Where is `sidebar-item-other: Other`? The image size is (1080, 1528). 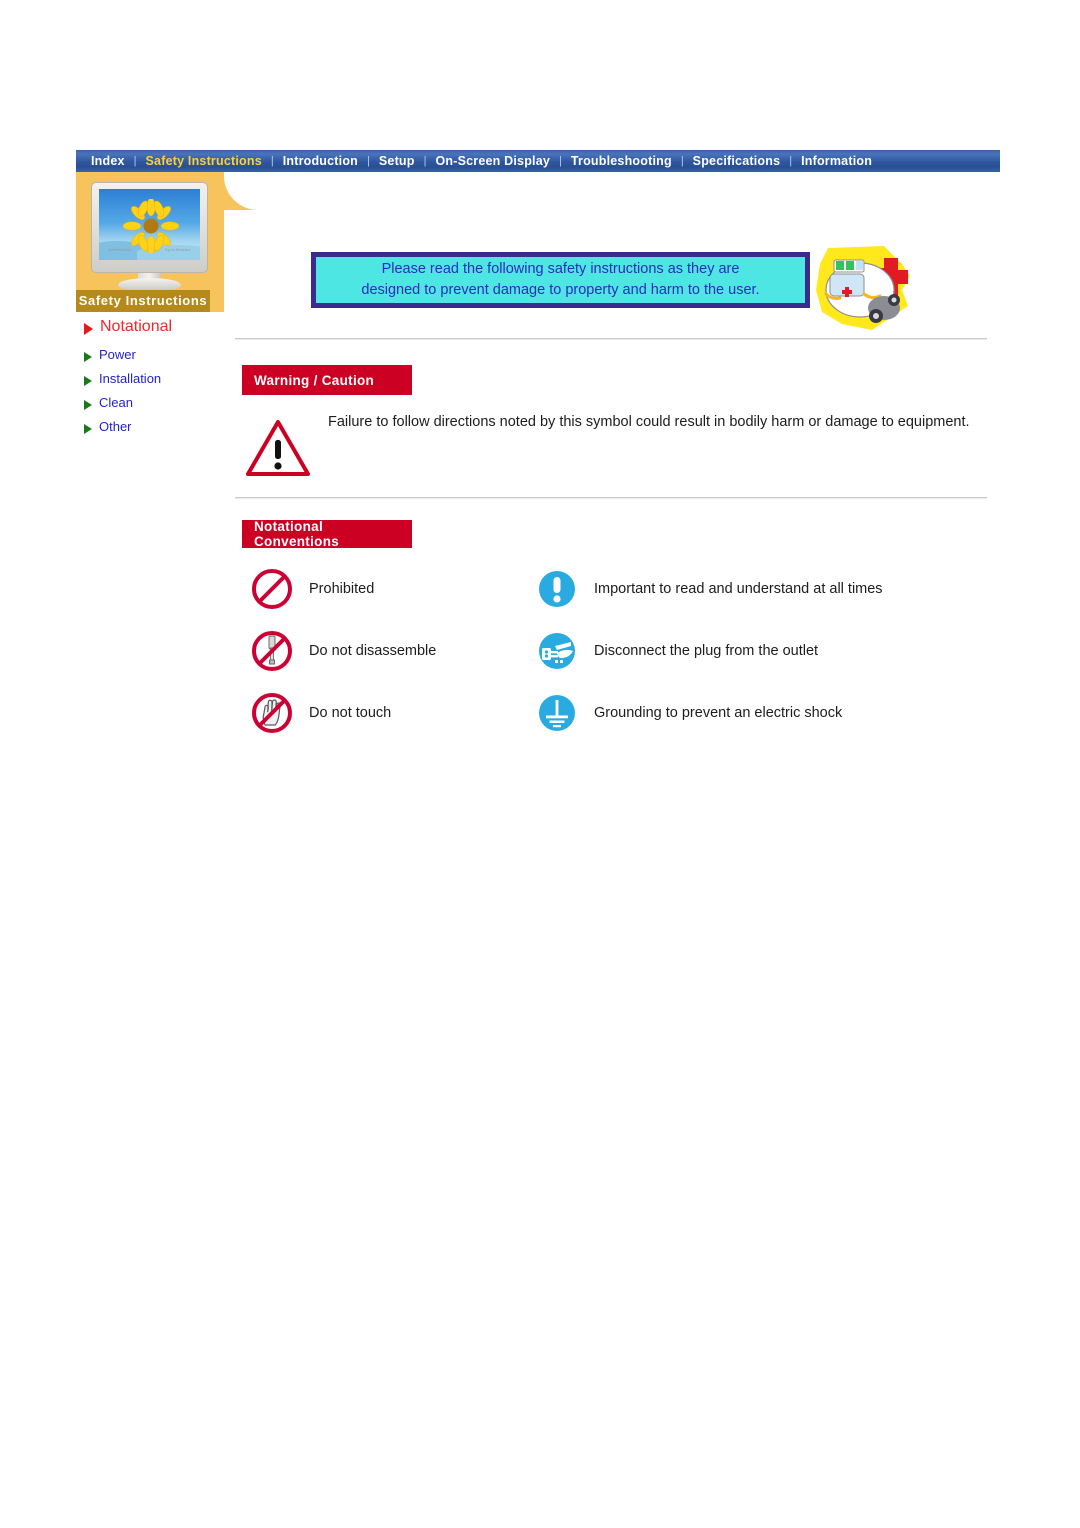 sidebar-item-other: Other is located at coordinates (159, 428).